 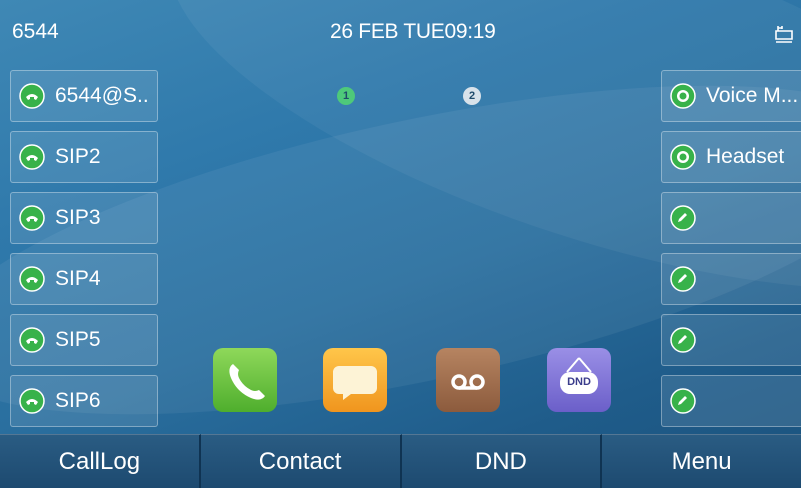 I want to click on extension-number: 6544, so click(x=35, y=31).